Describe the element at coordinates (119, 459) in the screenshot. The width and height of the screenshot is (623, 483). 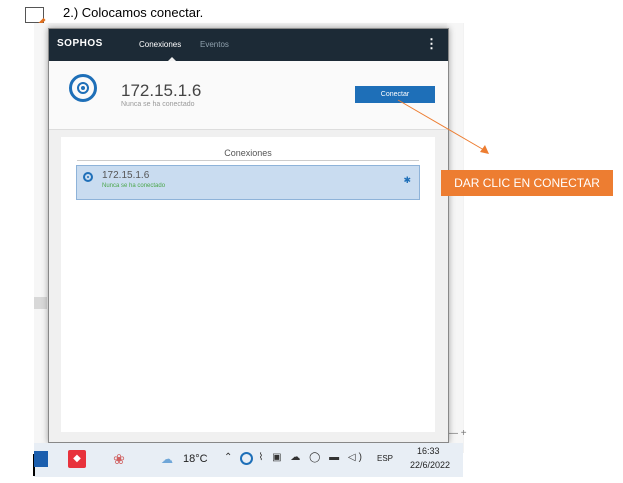
I see `app-taskbar-icon: ❀` at that location.